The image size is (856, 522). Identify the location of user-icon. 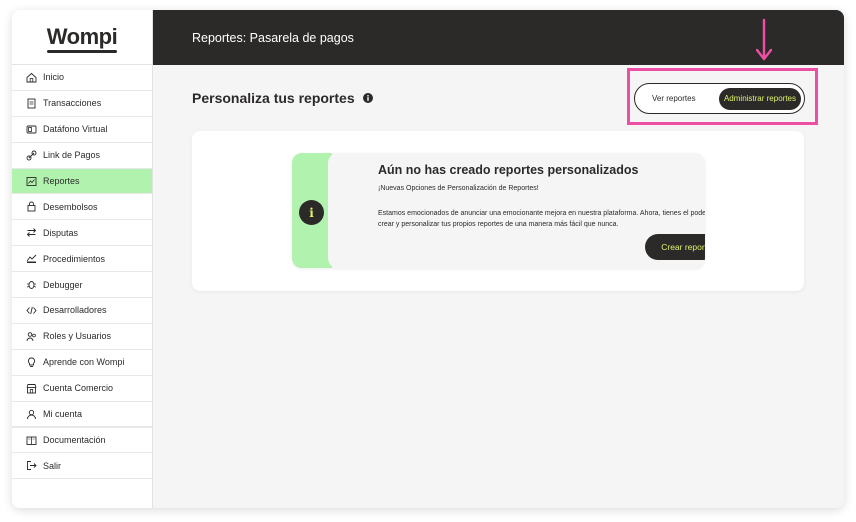
(31, 414).